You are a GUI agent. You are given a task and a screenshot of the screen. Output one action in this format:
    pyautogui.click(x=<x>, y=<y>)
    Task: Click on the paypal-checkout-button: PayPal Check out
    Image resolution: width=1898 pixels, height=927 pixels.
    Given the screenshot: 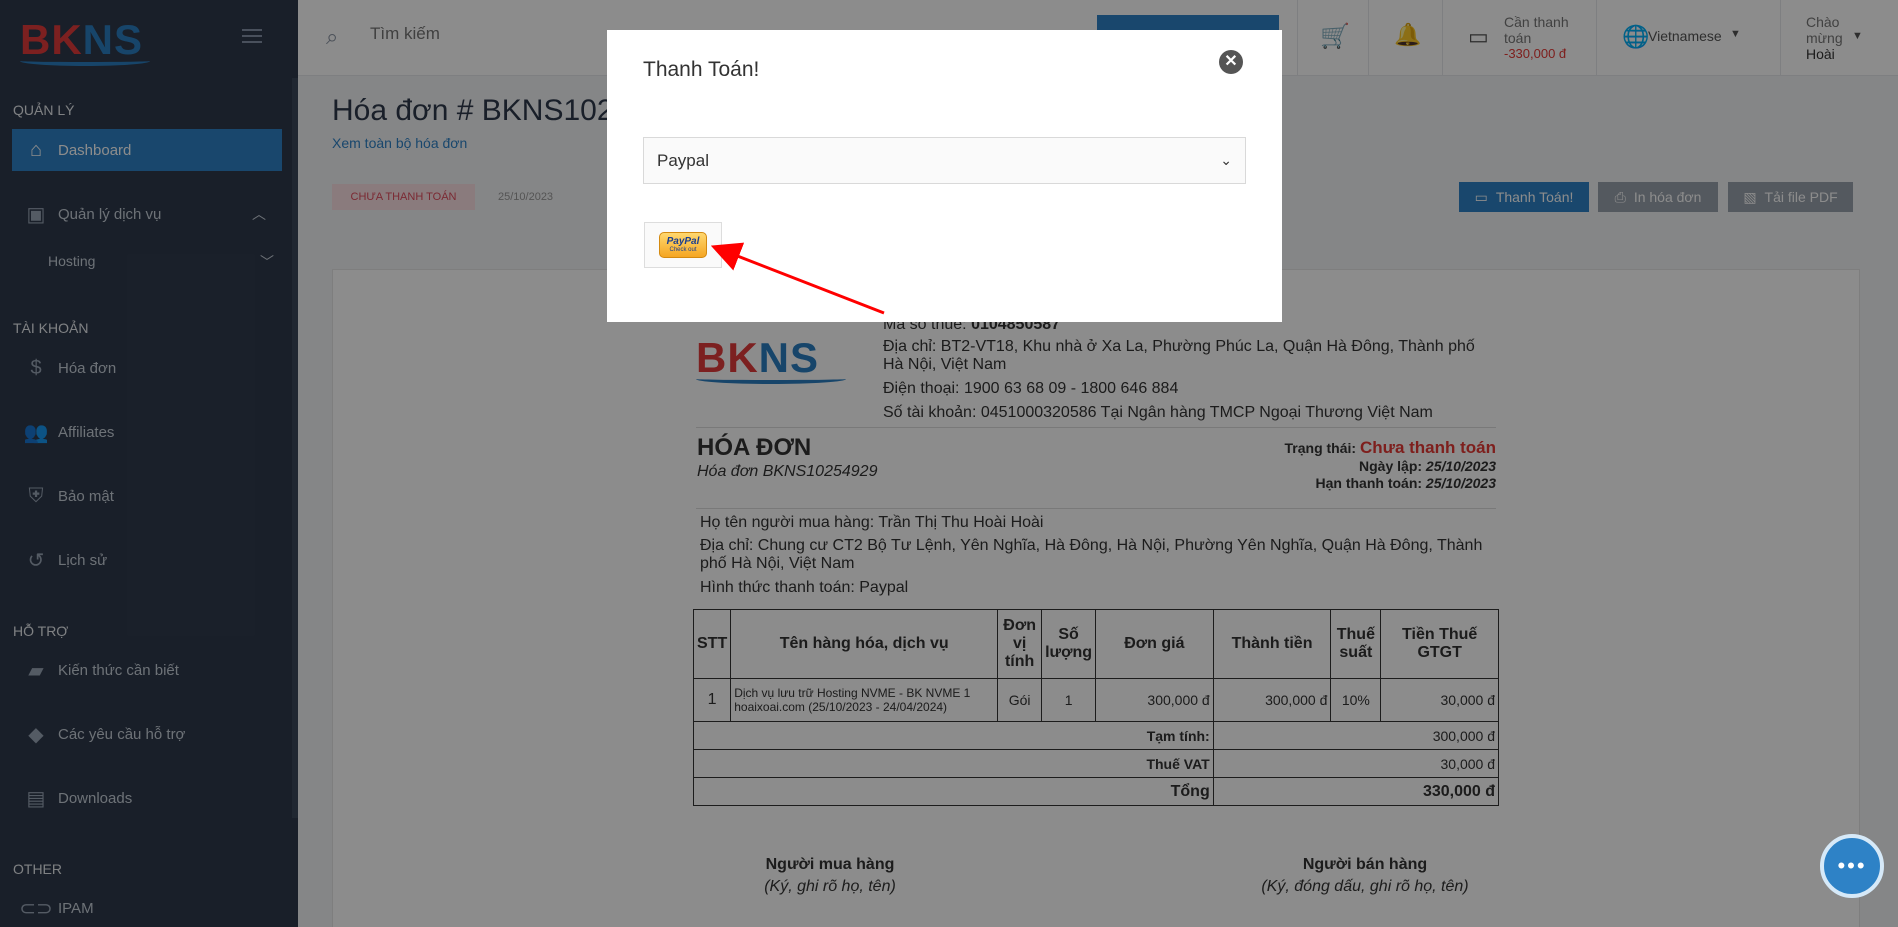 What is the action you would take?
    pyautogui.click(x=683, y=245)
    